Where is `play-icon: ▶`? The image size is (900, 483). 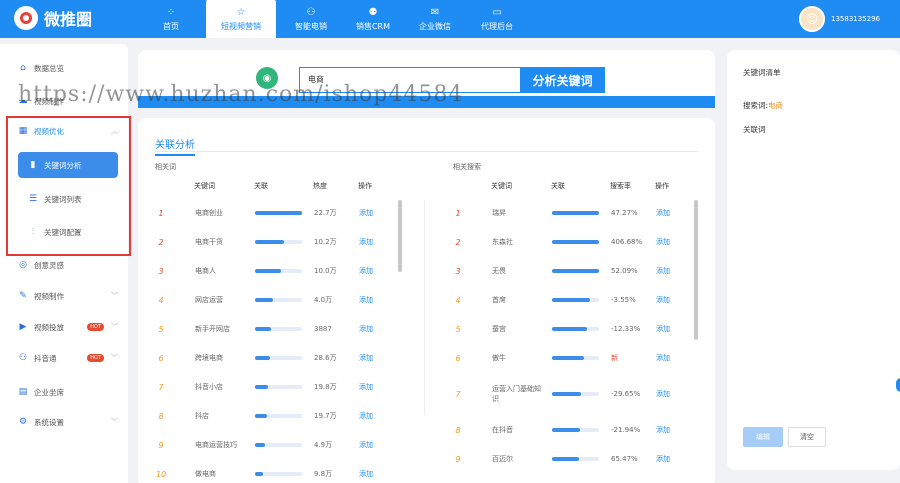 play-icon: ▶ is located at coordinates (23, 327).